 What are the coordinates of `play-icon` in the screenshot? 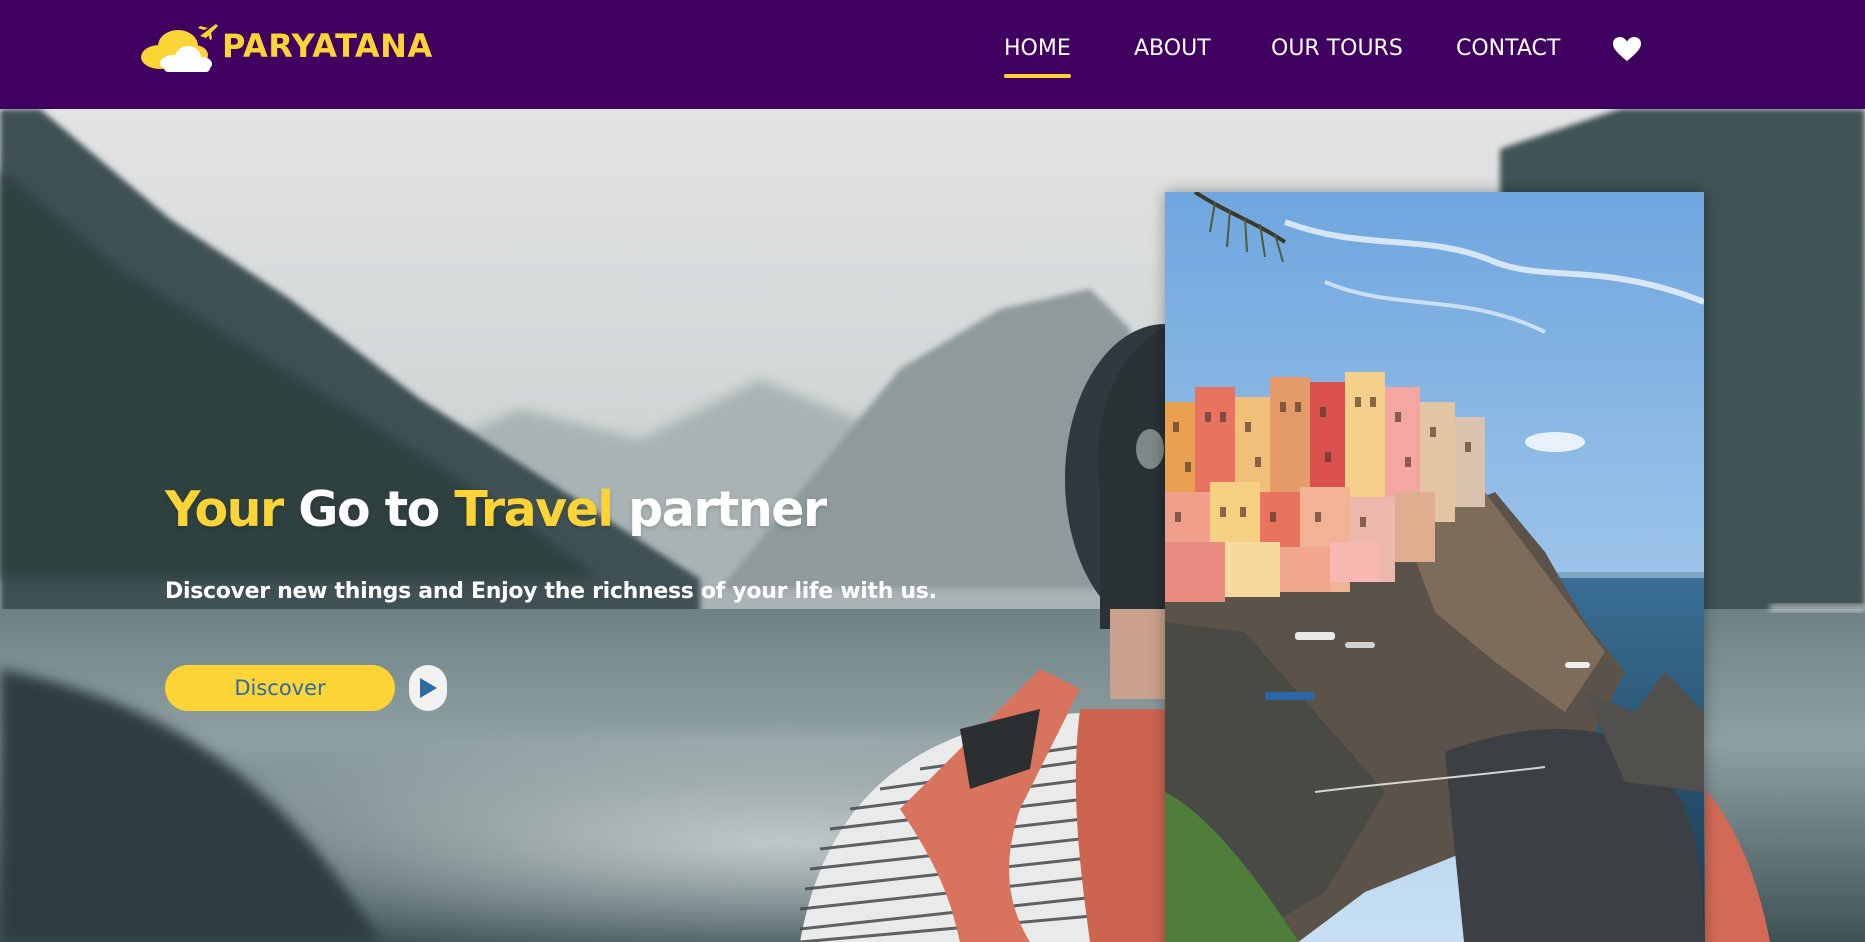 It's located at (428, 688).